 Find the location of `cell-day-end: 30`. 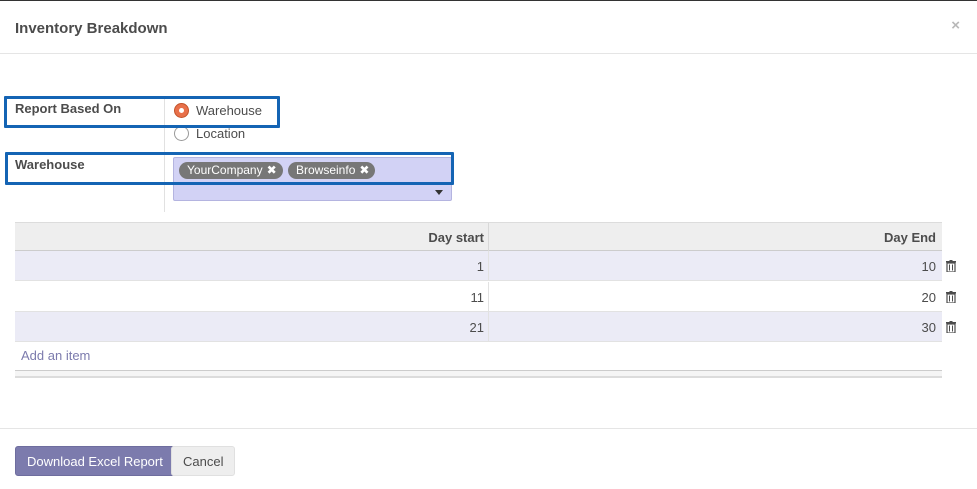

cell-day-end: 30 is located at coordinates (929, 327).